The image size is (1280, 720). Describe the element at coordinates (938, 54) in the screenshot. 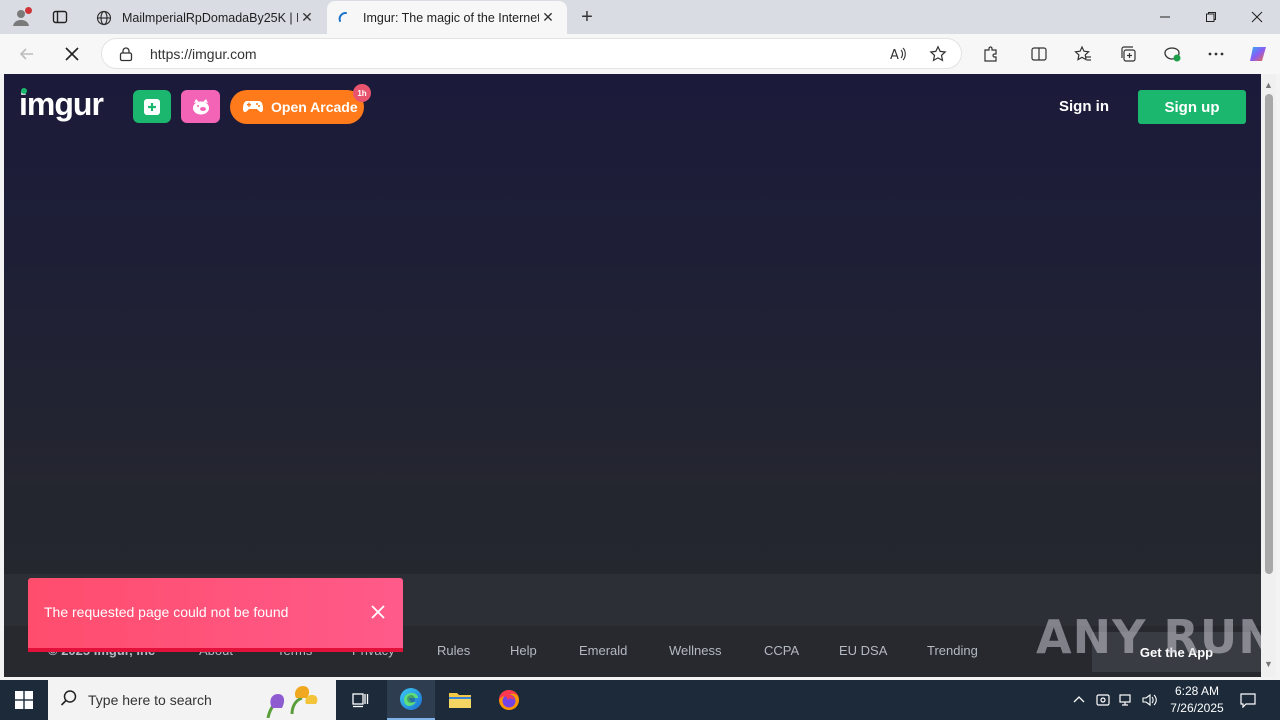

I see `favorite-star-icon` at that location.